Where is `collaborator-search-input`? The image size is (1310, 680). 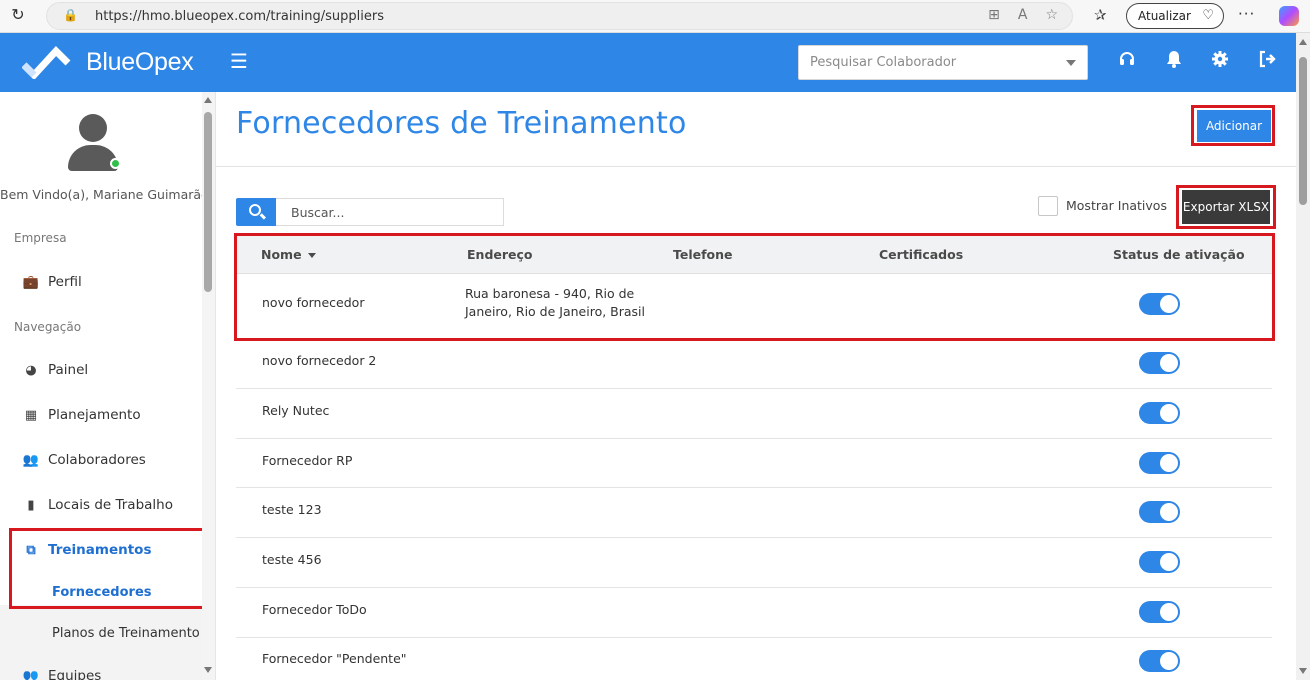 collaborator-search-input is located at coordinates (929, 62).